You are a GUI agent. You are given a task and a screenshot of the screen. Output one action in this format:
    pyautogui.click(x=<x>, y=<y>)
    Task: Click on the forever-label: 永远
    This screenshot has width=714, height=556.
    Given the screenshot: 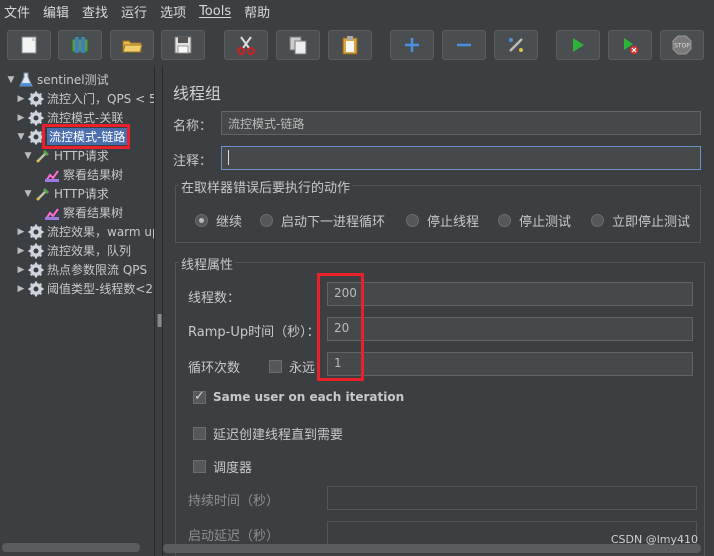 What is the action you would take?
    pyautogui.click(x=302, y=368)
    